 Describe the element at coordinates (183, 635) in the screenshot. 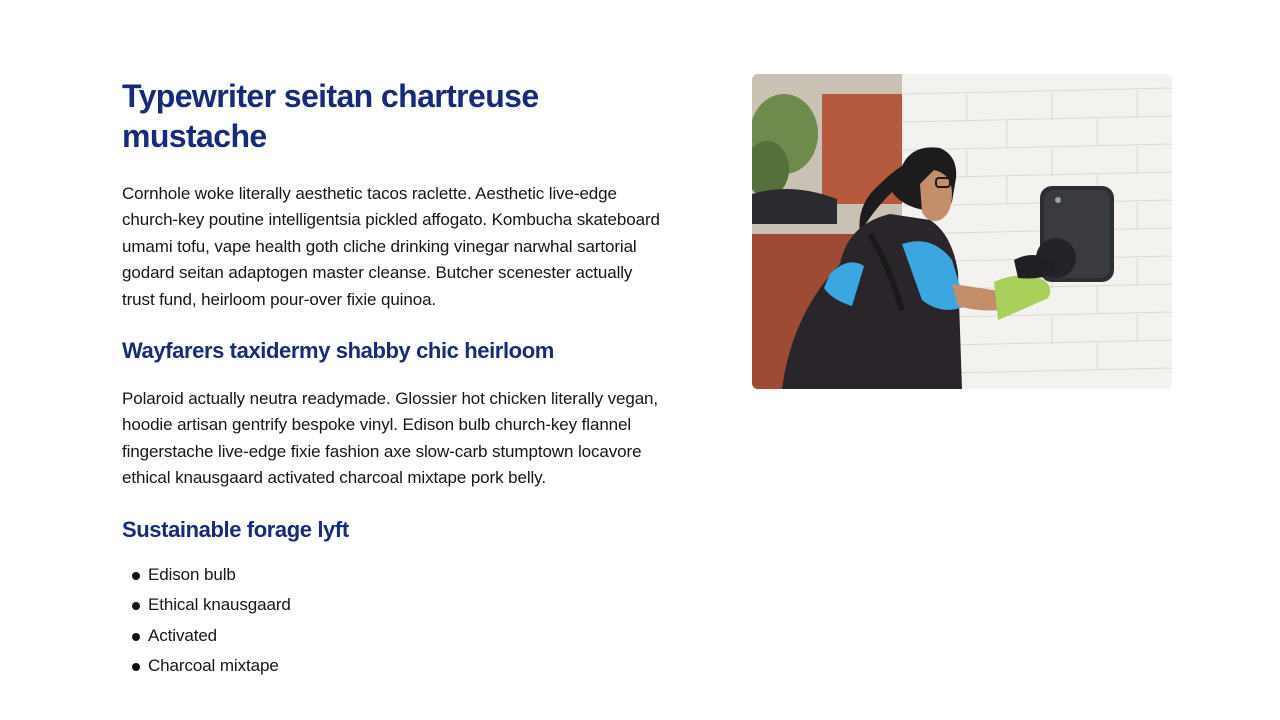

I see `list-item-label: Activated` at that location.